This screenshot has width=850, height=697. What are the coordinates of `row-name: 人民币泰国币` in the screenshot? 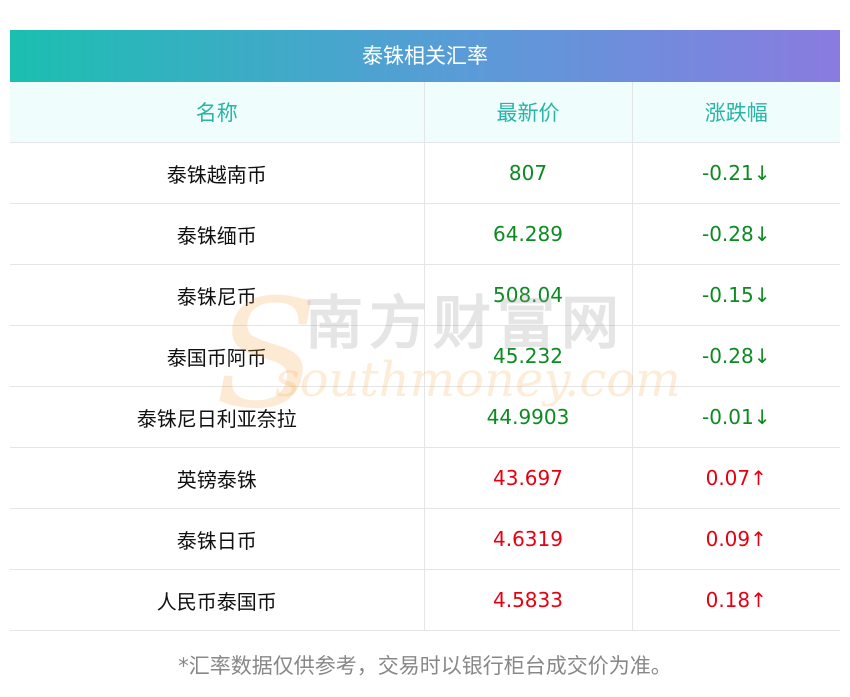 It's located at (217, 600).